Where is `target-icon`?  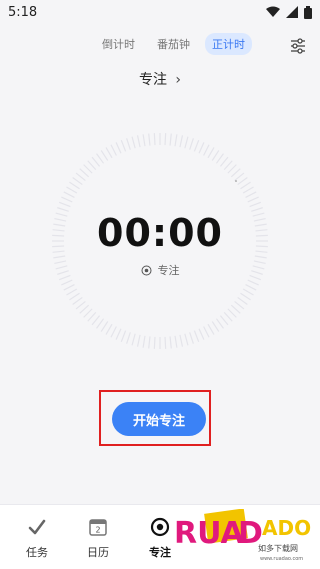
target-icon is located at coordinates (146, 270).